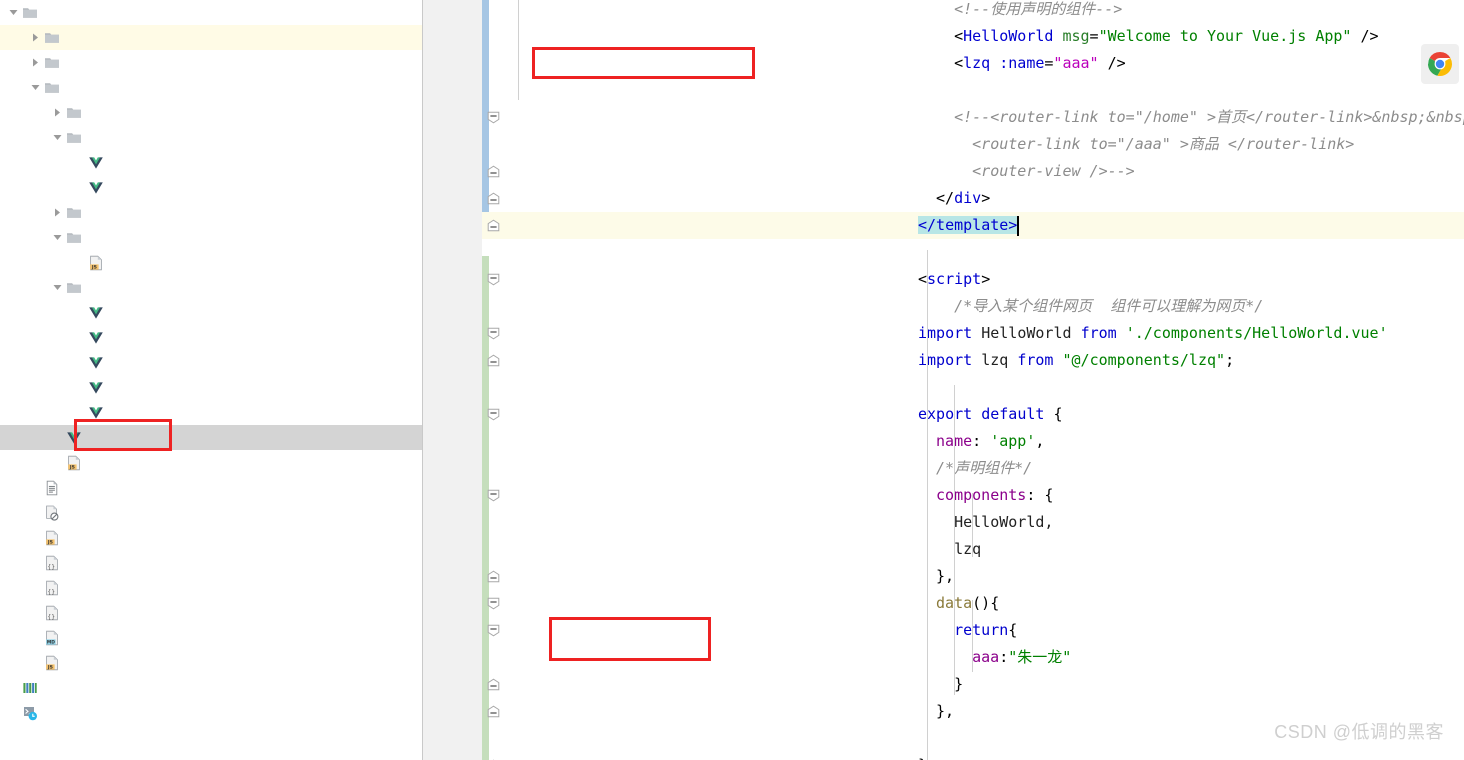 The image size is (1464, 760). I want to click on tree-item-node_modules, so click(211, 37).